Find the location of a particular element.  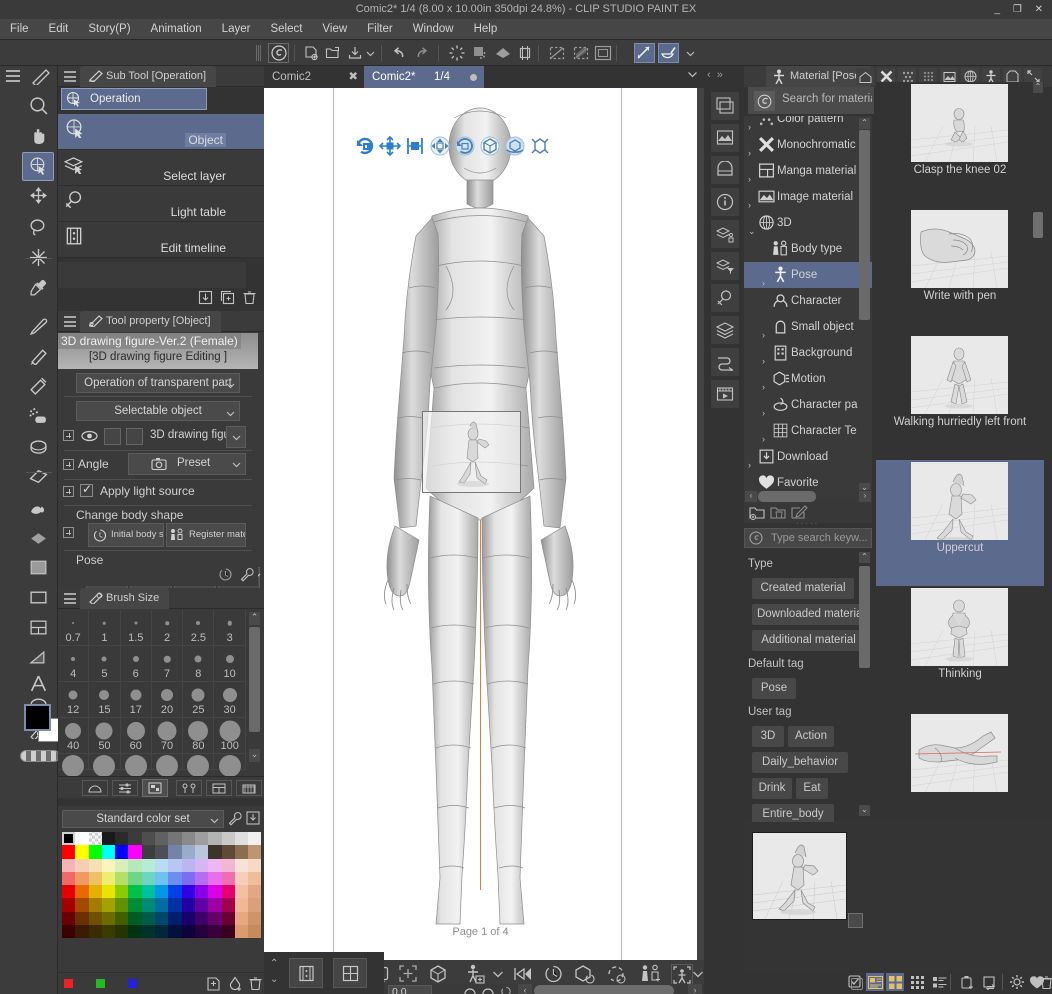

material-tree-node-download: › Download is located at coordinates (808, 457).